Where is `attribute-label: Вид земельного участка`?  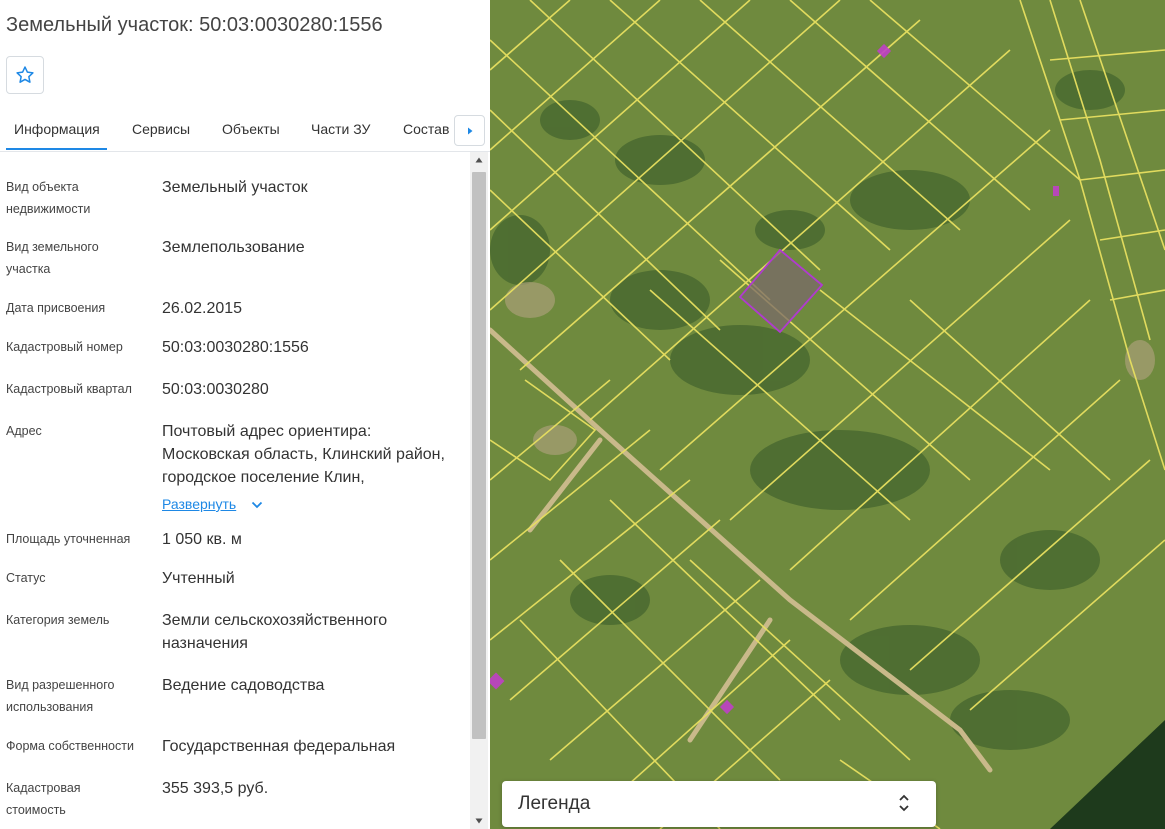
attribute-label: Вид земельного участка is located at coordinates (52, 258).